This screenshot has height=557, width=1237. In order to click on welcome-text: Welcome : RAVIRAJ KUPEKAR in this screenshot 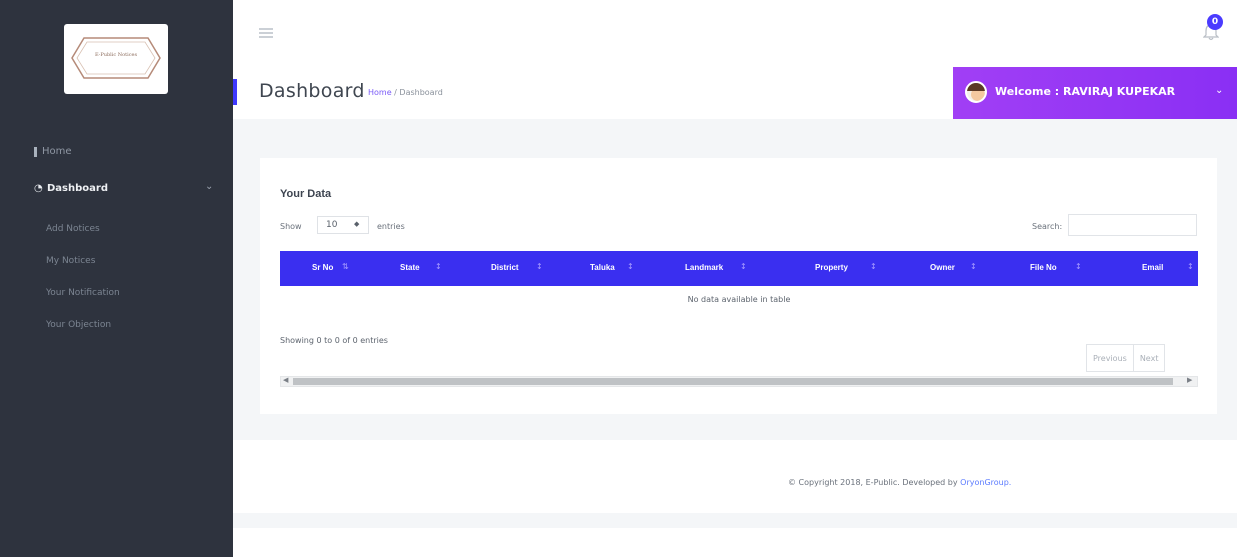, I will do `click(1085, 91)`.